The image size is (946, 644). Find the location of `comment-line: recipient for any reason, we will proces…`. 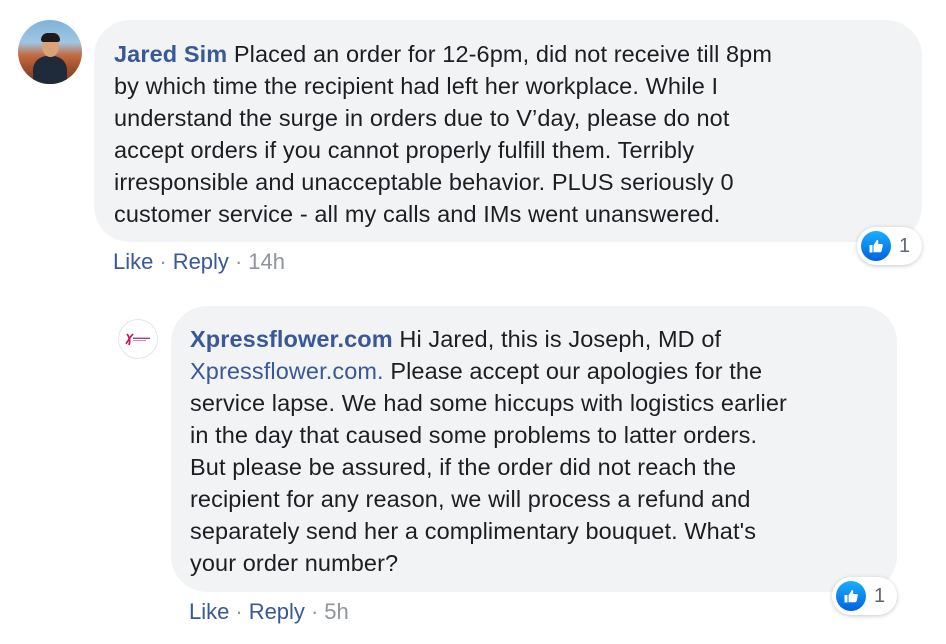

comment-line: recipient for any reason, we will proces… is located at coordinates (470, 499).